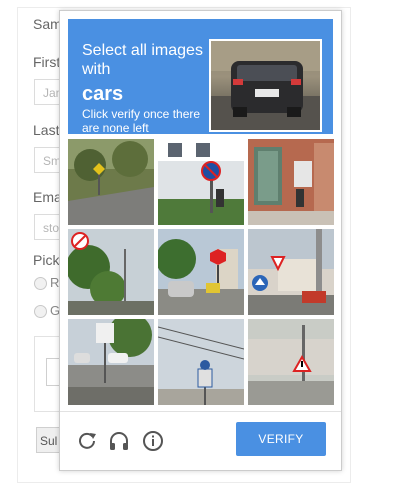 The image size is (400, 500). What do you see at coordinates (46, 260) in the screenshot?
I see `pick-label: Pick` at bounding box center [46, 260].